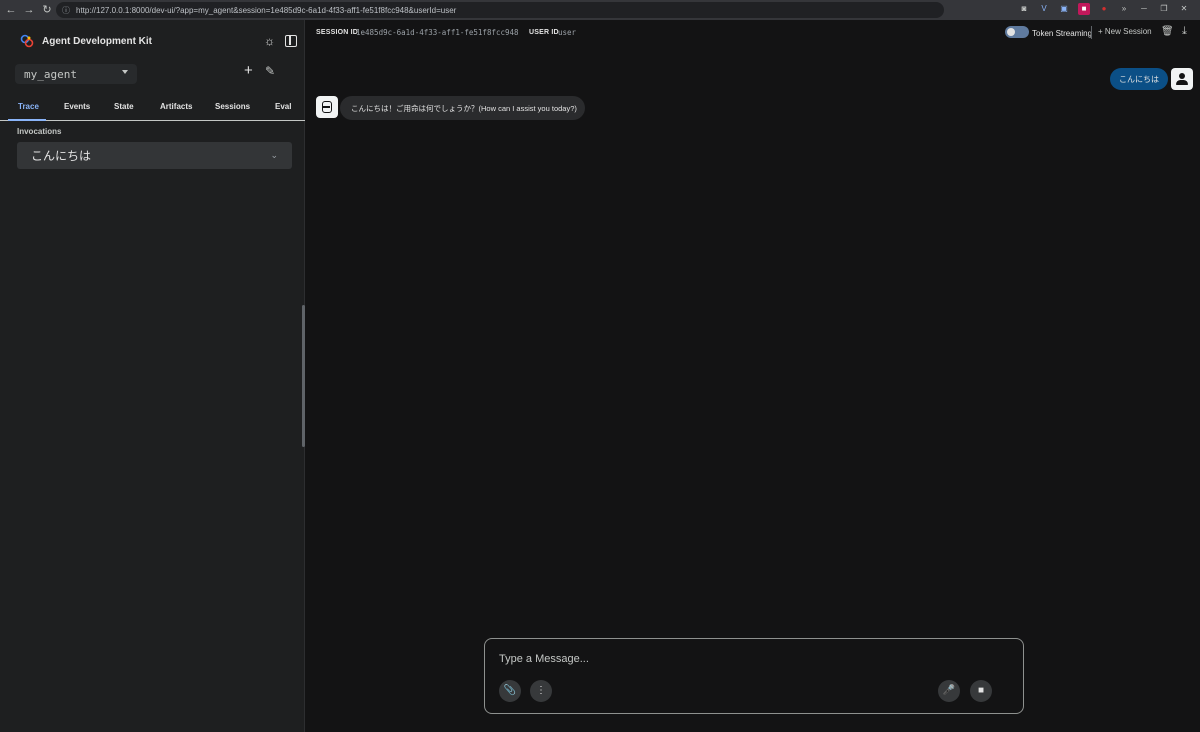 The width and height of the screenshot is (1200, 732). I want to click on video-camera-icon: ■, so click(981, 691).